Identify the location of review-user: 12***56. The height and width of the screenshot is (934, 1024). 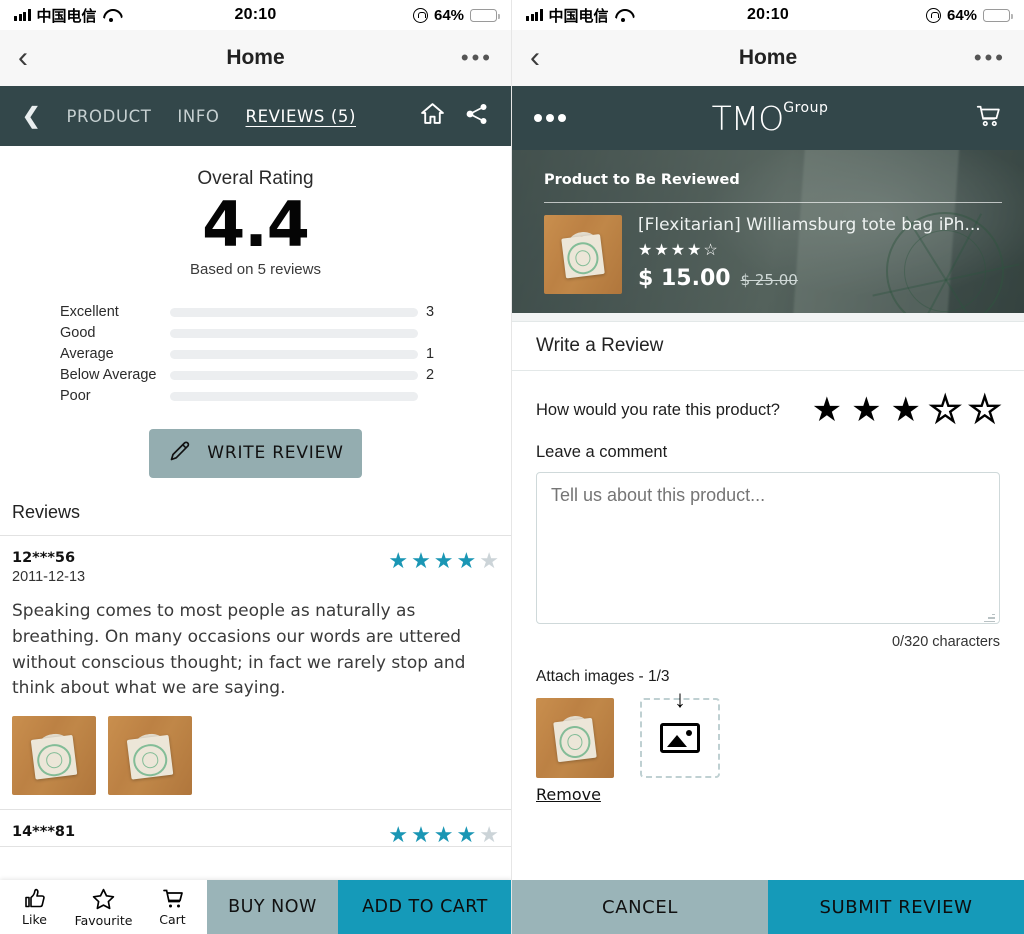
(44, 557).